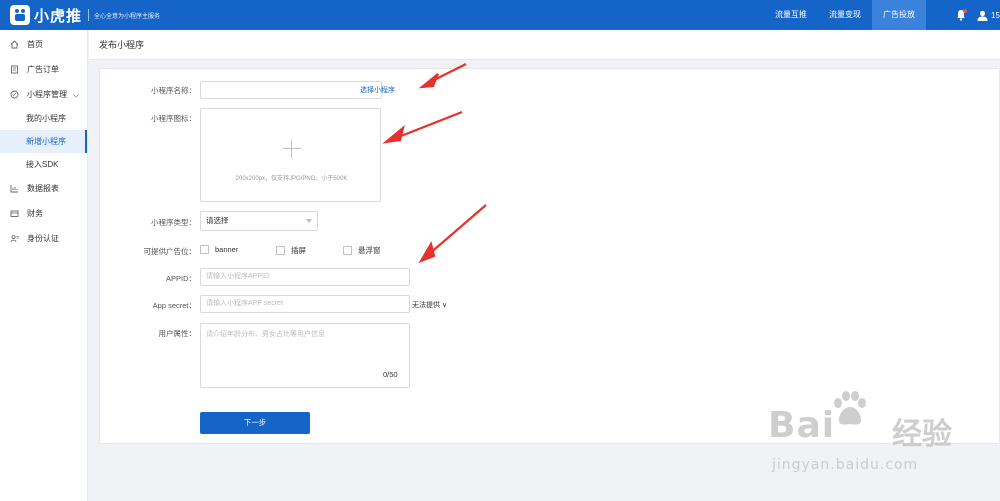 This screenshot has width=1000, height=501. What do you see at coordinates (965, 11) in the screenshot?
I see `notification-dot` at bounding box center [965, 11].